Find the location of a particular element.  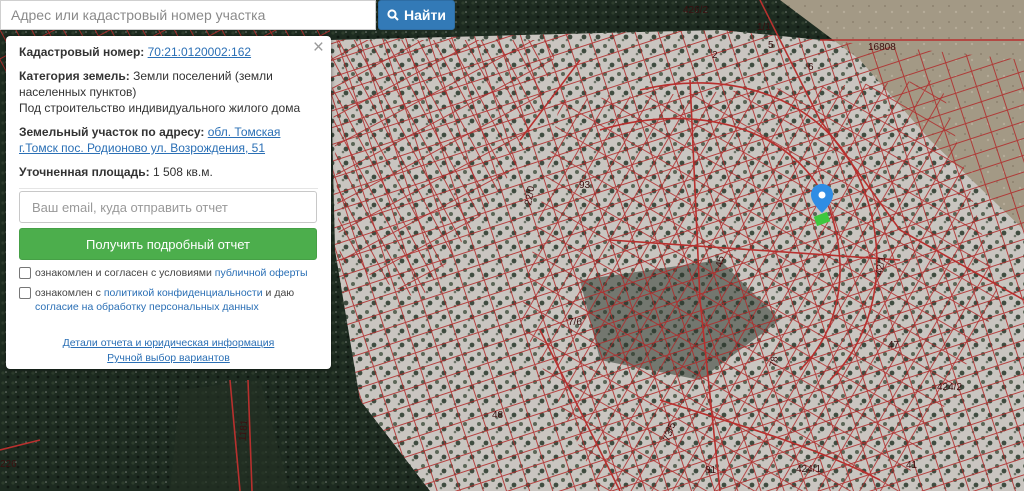

cadastral-label: Кадастровый номер: is located at coordinates (82, 52).